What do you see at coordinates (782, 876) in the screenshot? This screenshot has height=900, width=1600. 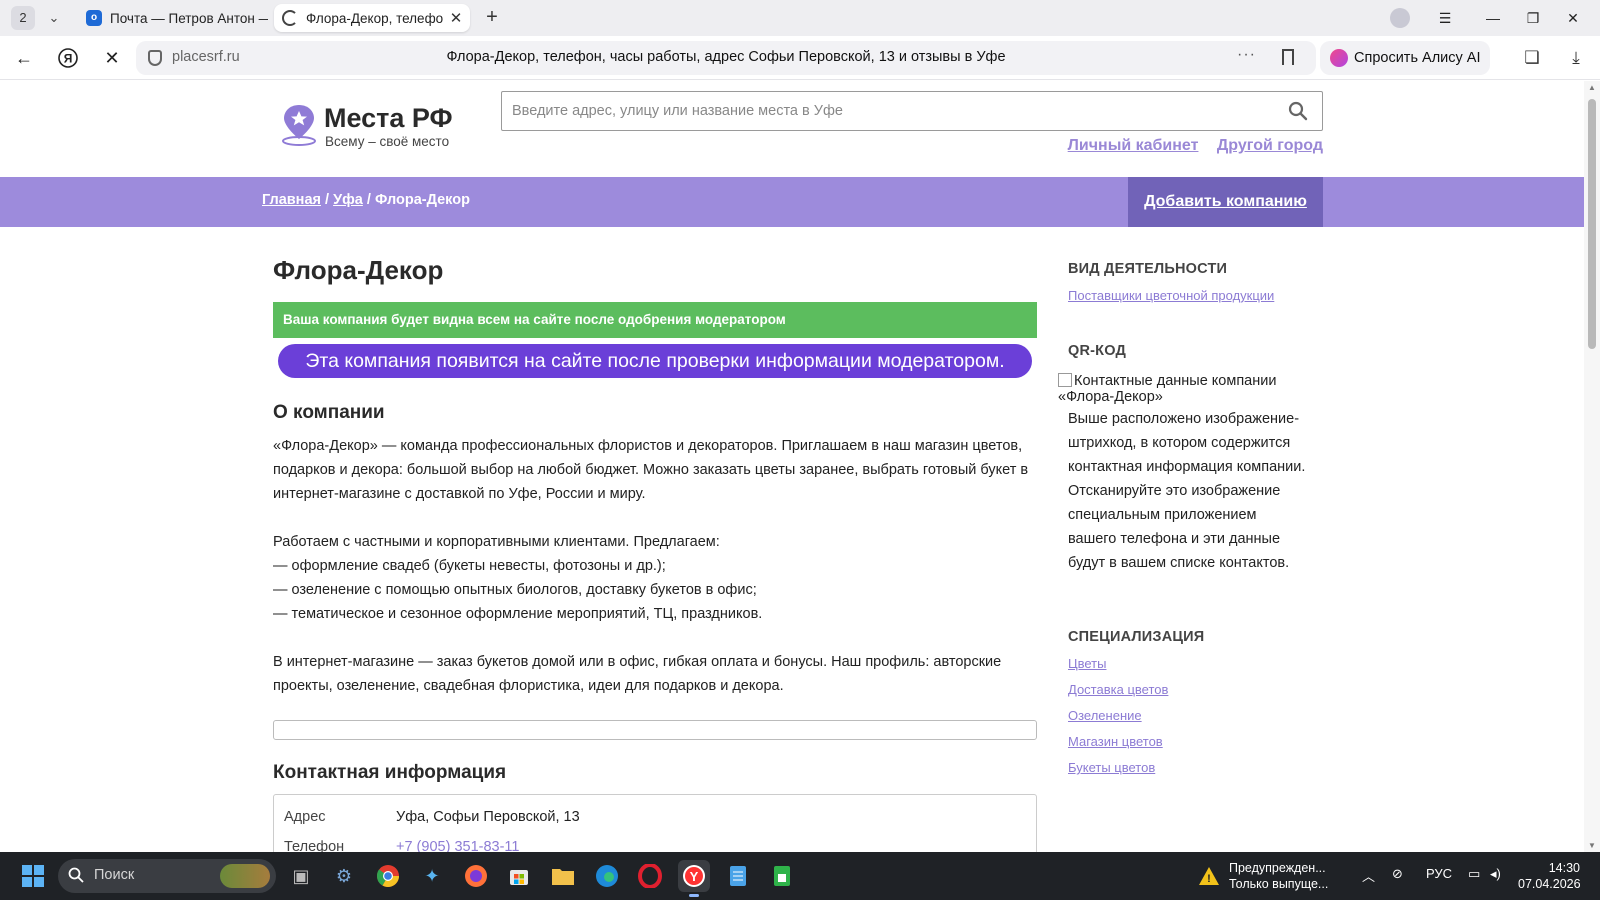 I see `spreadsheet-icon` at bounding box center [782, 876].